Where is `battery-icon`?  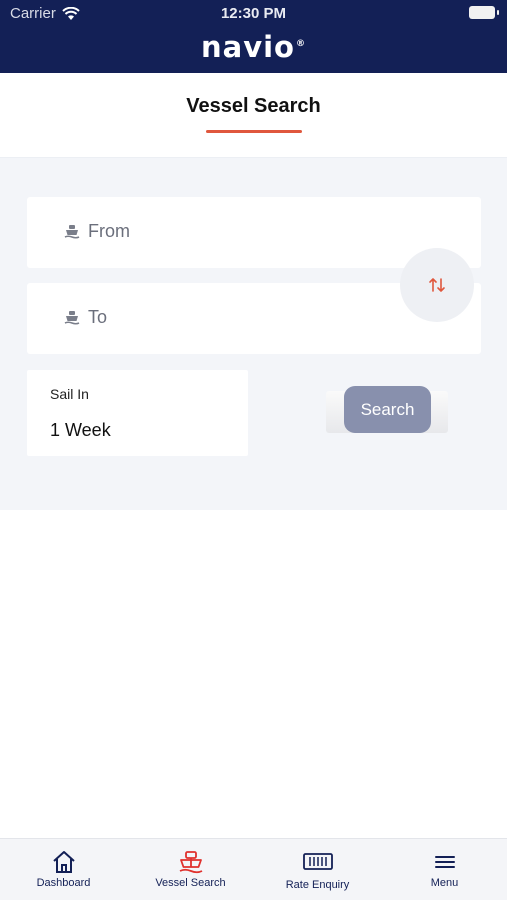
battery-icon is located at coordinates (484, 12).